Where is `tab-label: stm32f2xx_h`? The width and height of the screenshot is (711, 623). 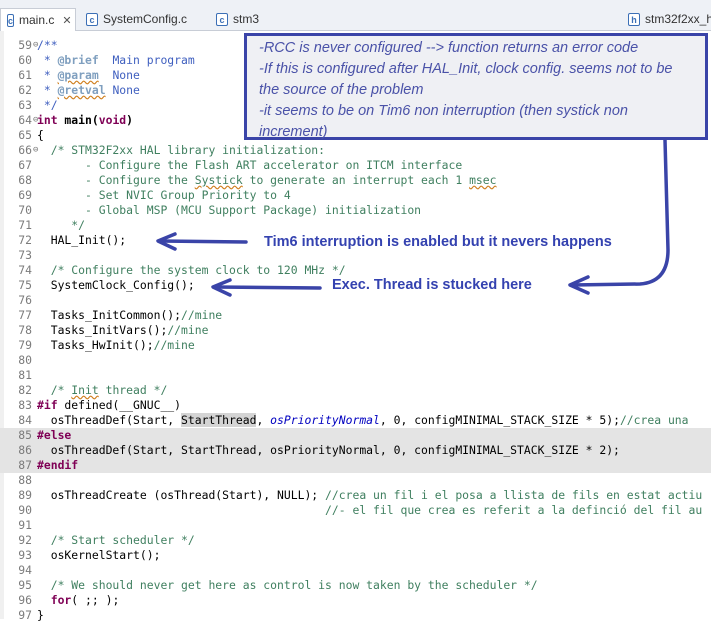 tab-label: stm32f2xx_h is located at coordinates (678, 19).